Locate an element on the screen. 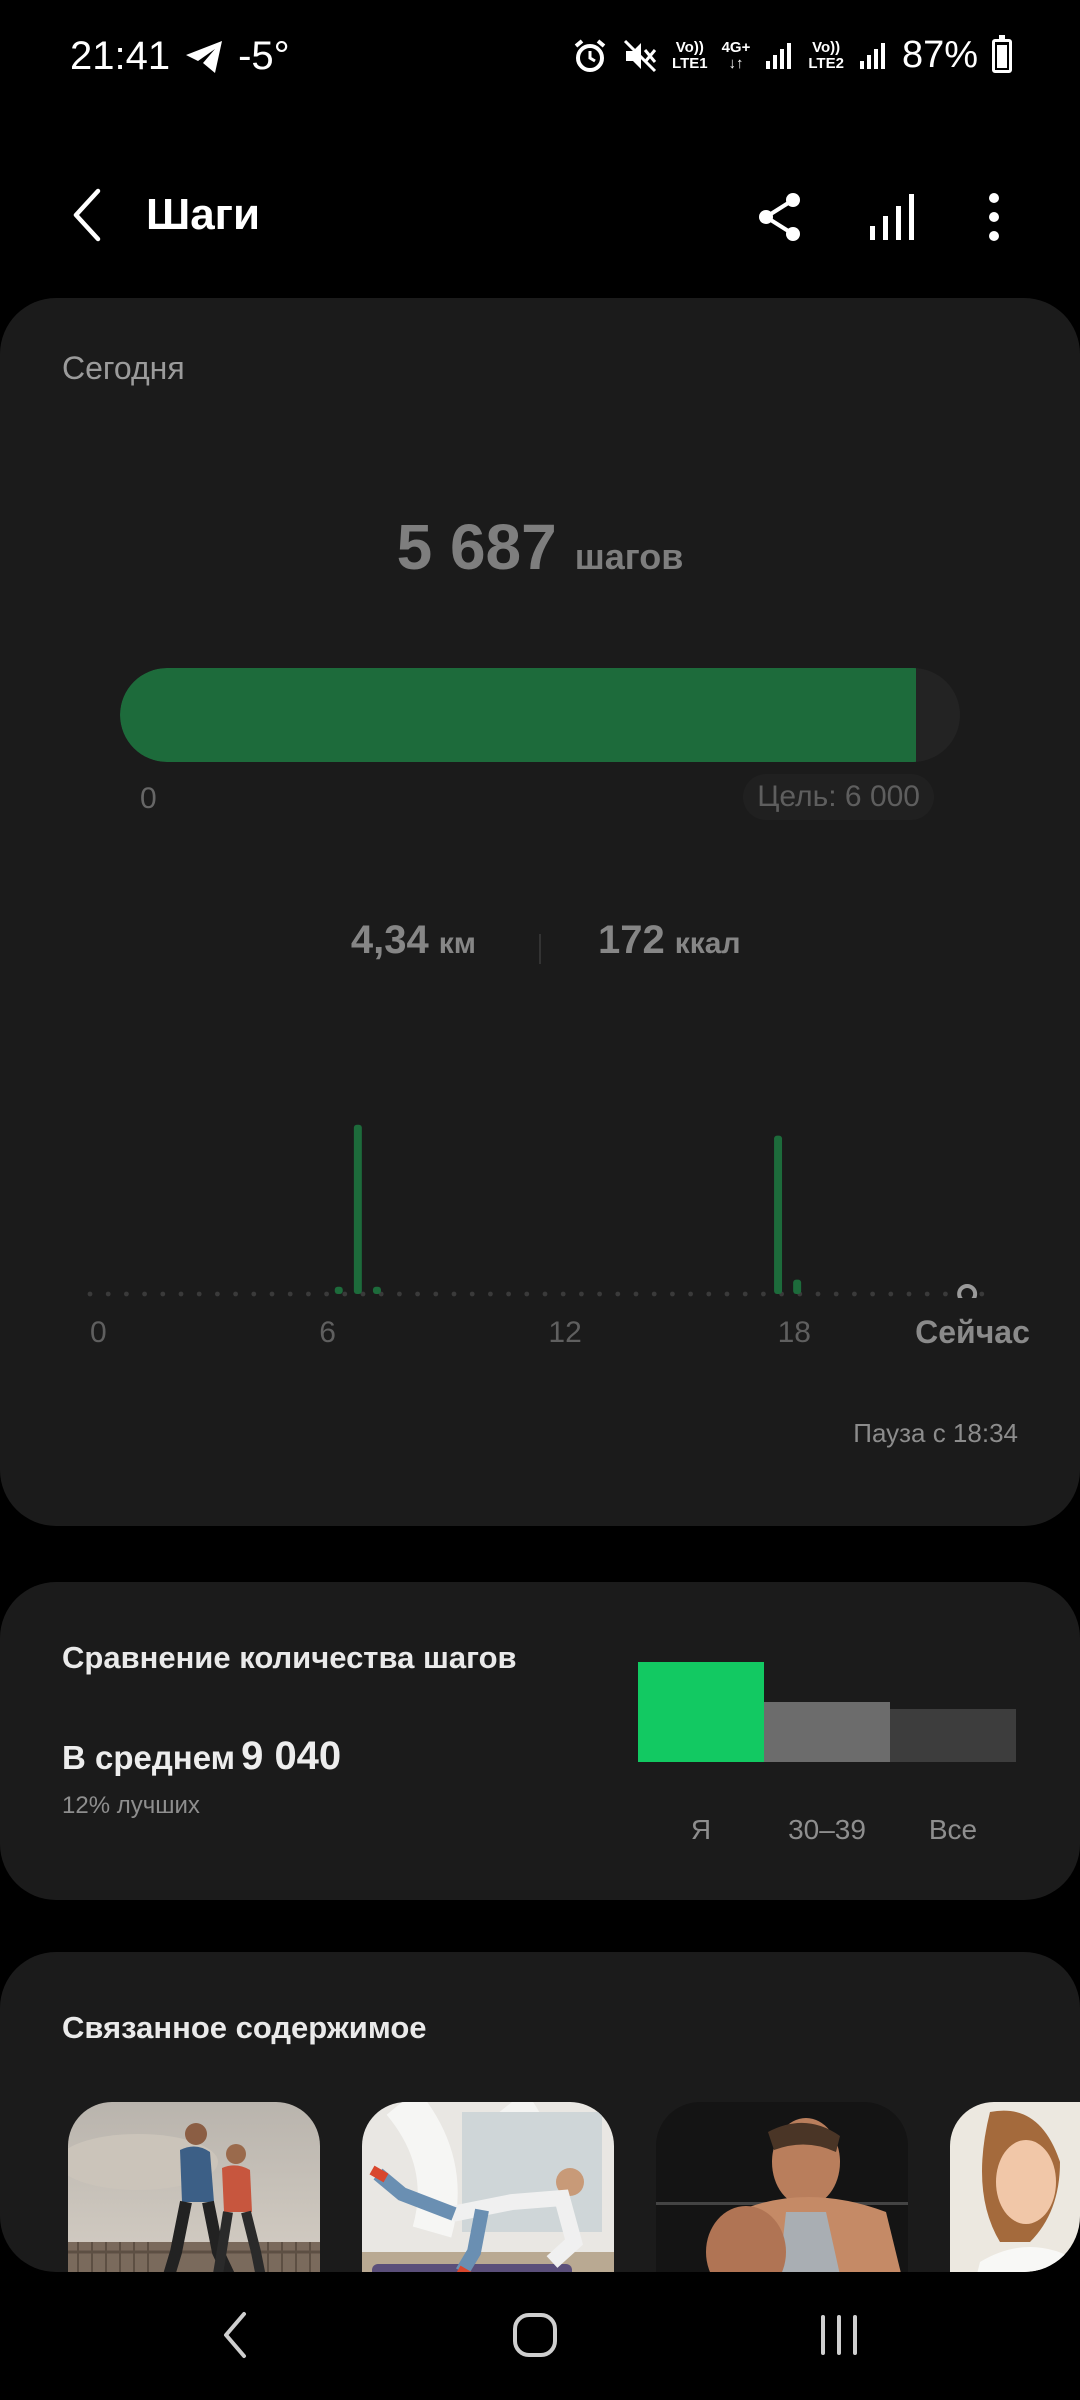  share-icon is located at coordinates (779, 217).